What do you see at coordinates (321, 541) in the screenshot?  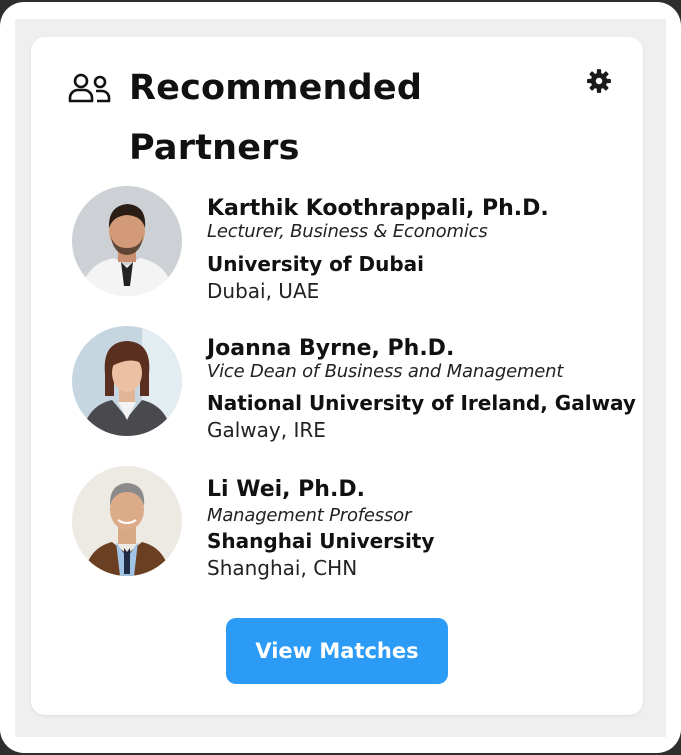 I see `partner-university: Shanghai University` at bounding box center [321, 541].